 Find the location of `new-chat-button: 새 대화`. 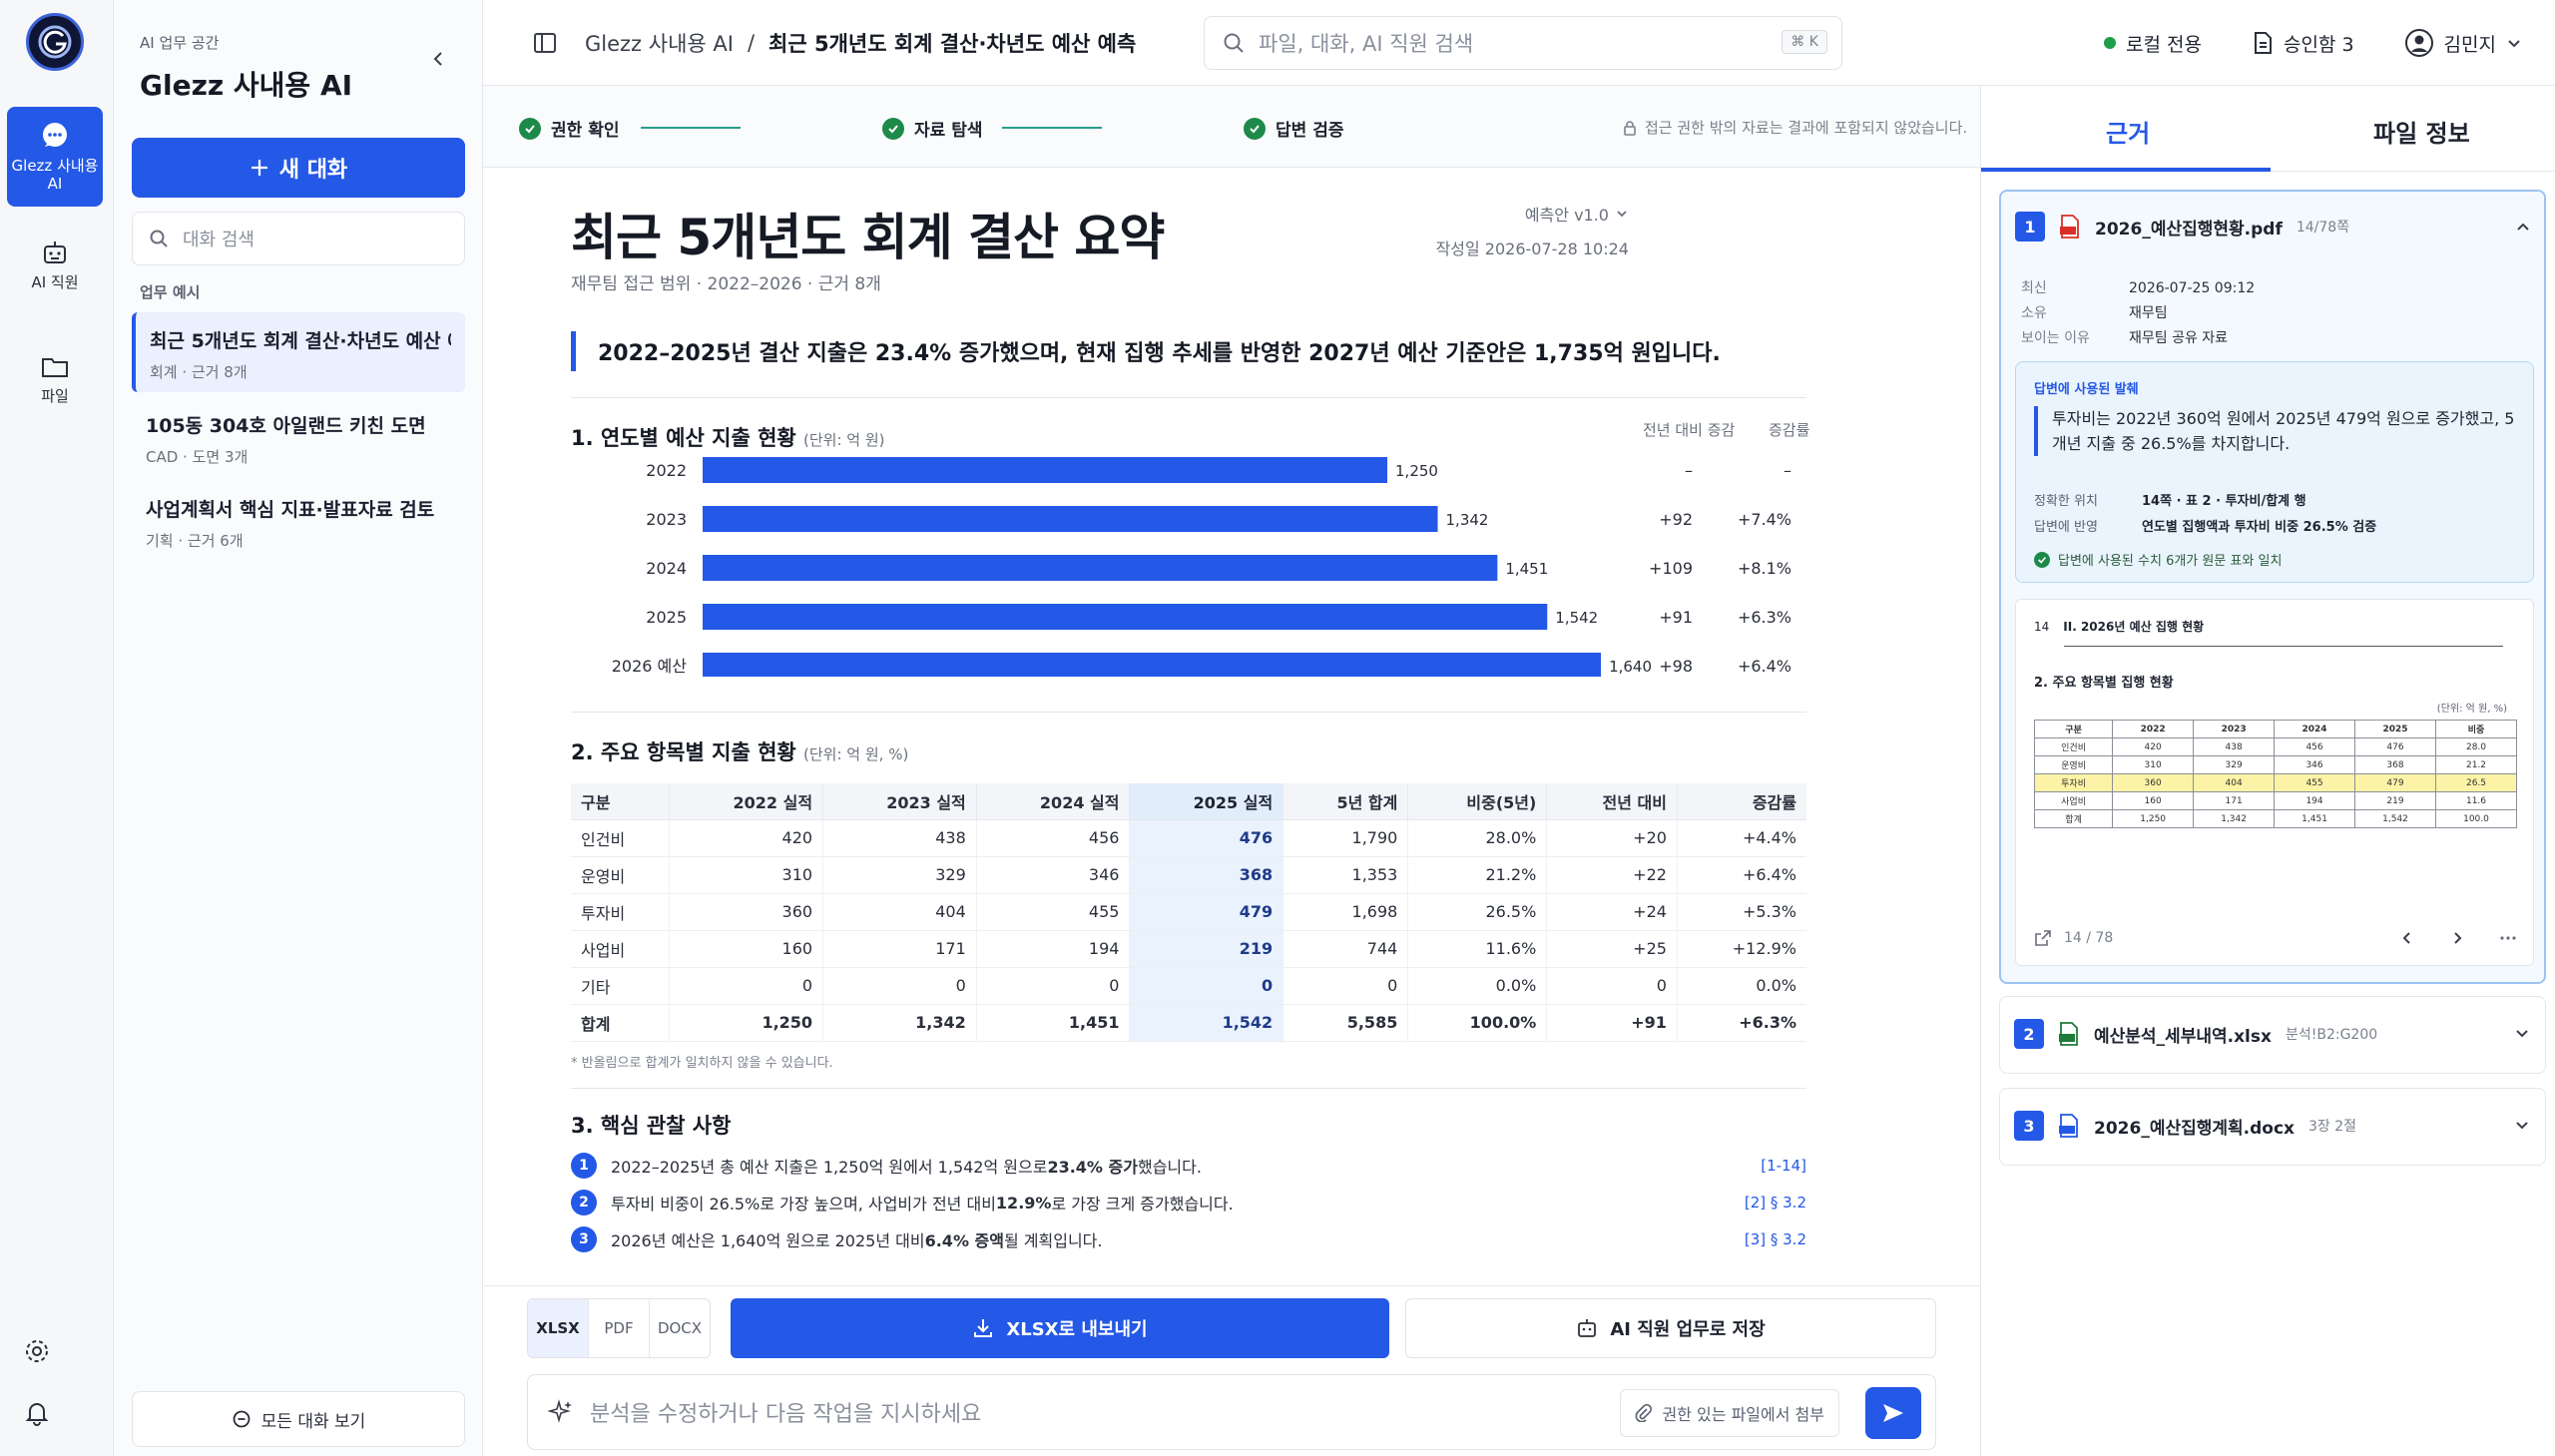

new-chat-button: 새 대화 is located at coordinates (298, 168).